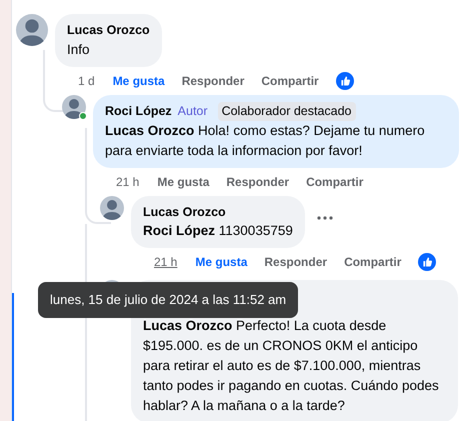 Image resolution: width=473 pixels, height=421 pixels. What do you see at coordinates (168, 300) in the screenshot?
I see `timestamp-tooltip: lunes, 15 de julio de 2024 a las 11:52 am` at bounding box center [168, 300].